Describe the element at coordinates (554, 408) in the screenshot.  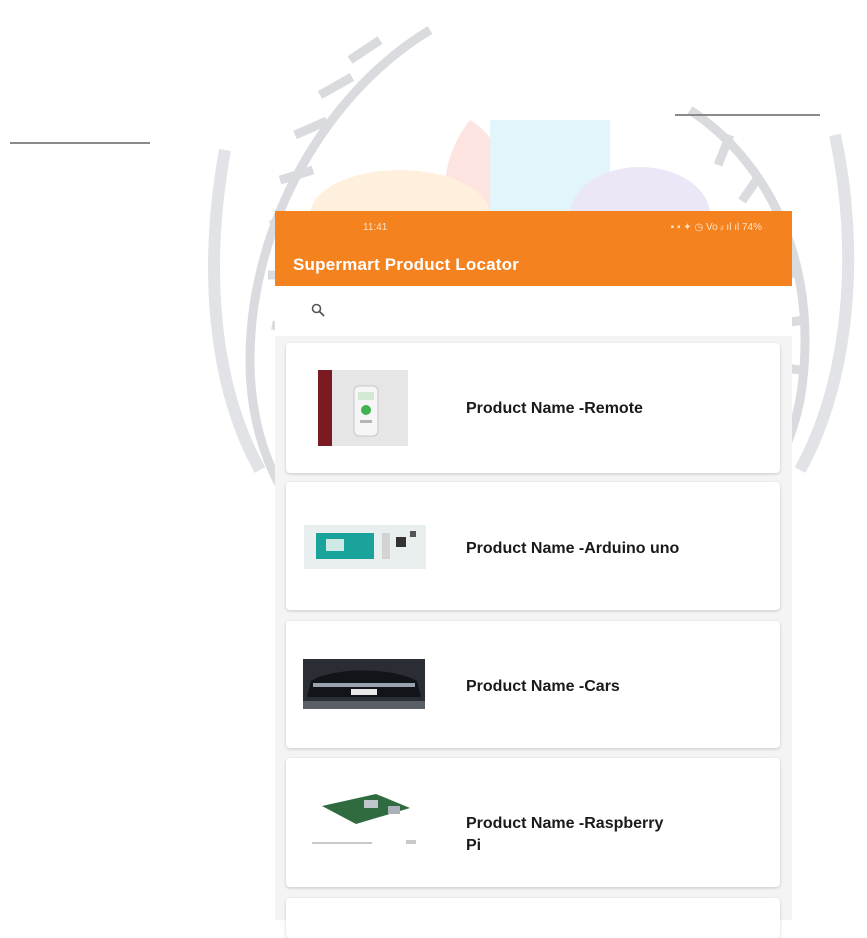
I see `product-label: Product Name -Remote` at that location.